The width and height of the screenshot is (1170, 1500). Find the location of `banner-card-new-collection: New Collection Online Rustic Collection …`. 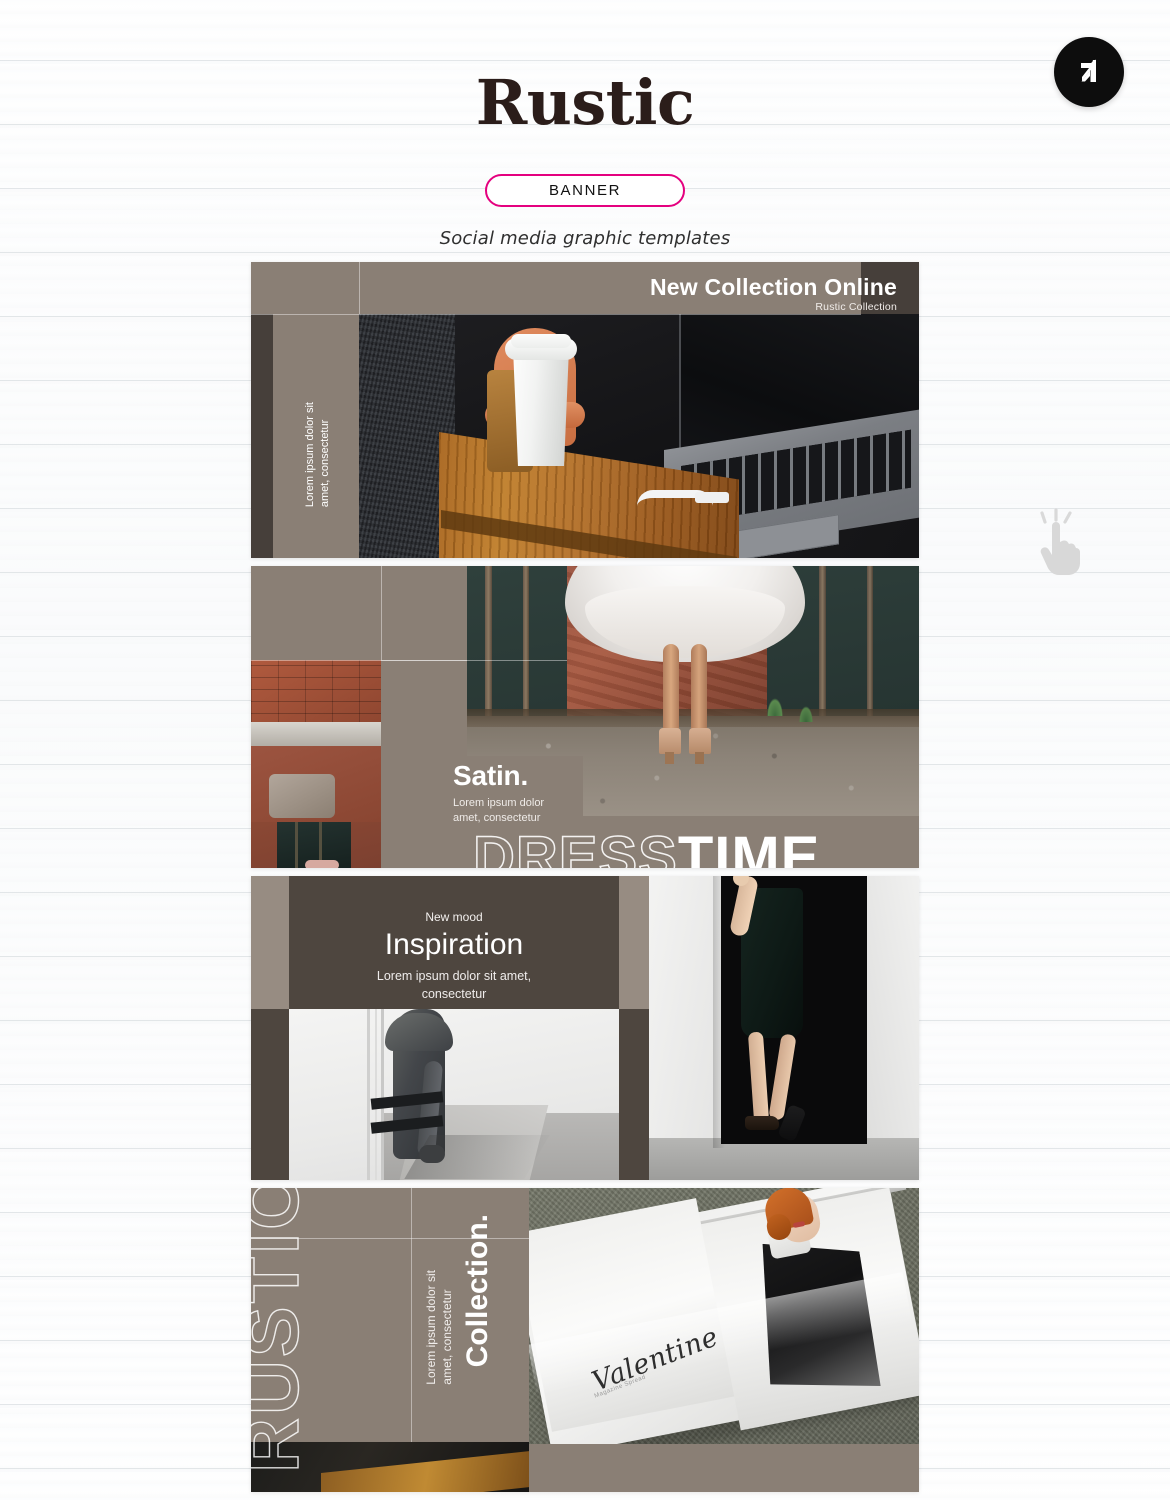

banner-card-new-collection: New Collection Online Rustic Collection … is located at coordinates (585, 410).